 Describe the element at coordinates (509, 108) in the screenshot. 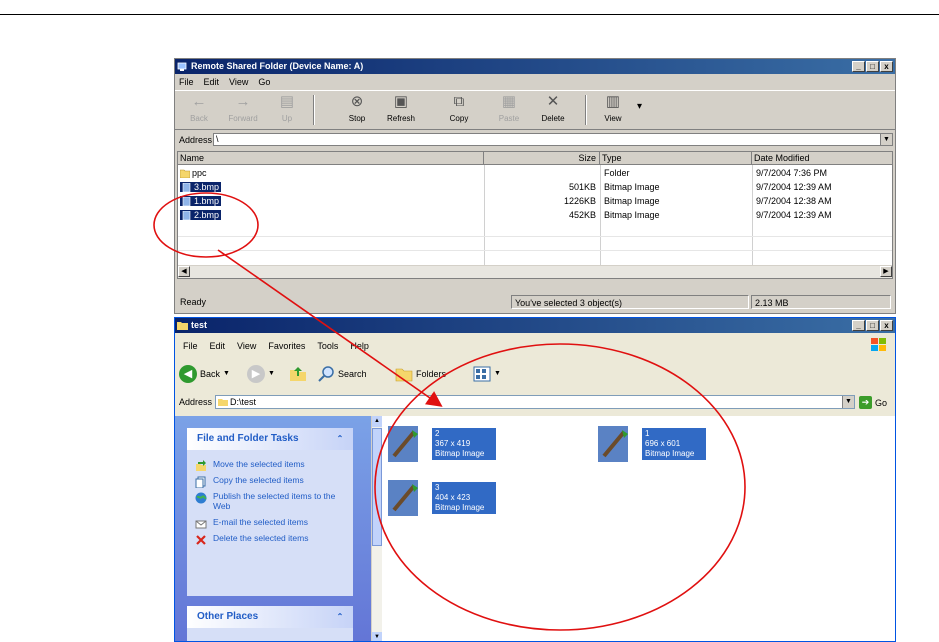

I see `paste-button: ▦ Paste` at that location.